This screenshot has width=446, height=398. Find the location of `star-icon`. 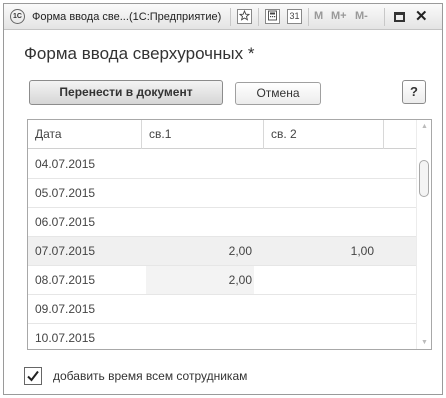

star-icon is located at coordinates (244, 16).